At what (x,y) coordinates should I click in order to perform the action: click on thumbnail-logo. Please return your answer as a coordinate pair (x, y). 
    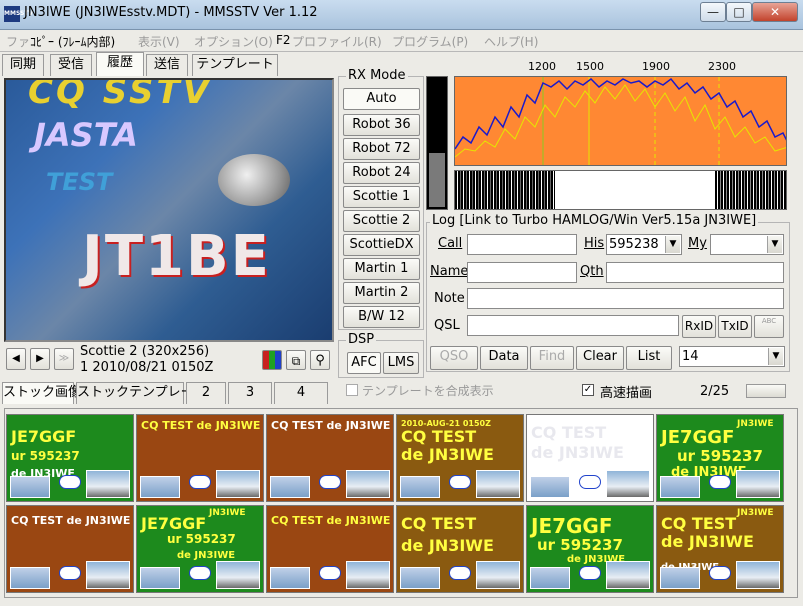
    Looking at the image, I should click on (590, 482).